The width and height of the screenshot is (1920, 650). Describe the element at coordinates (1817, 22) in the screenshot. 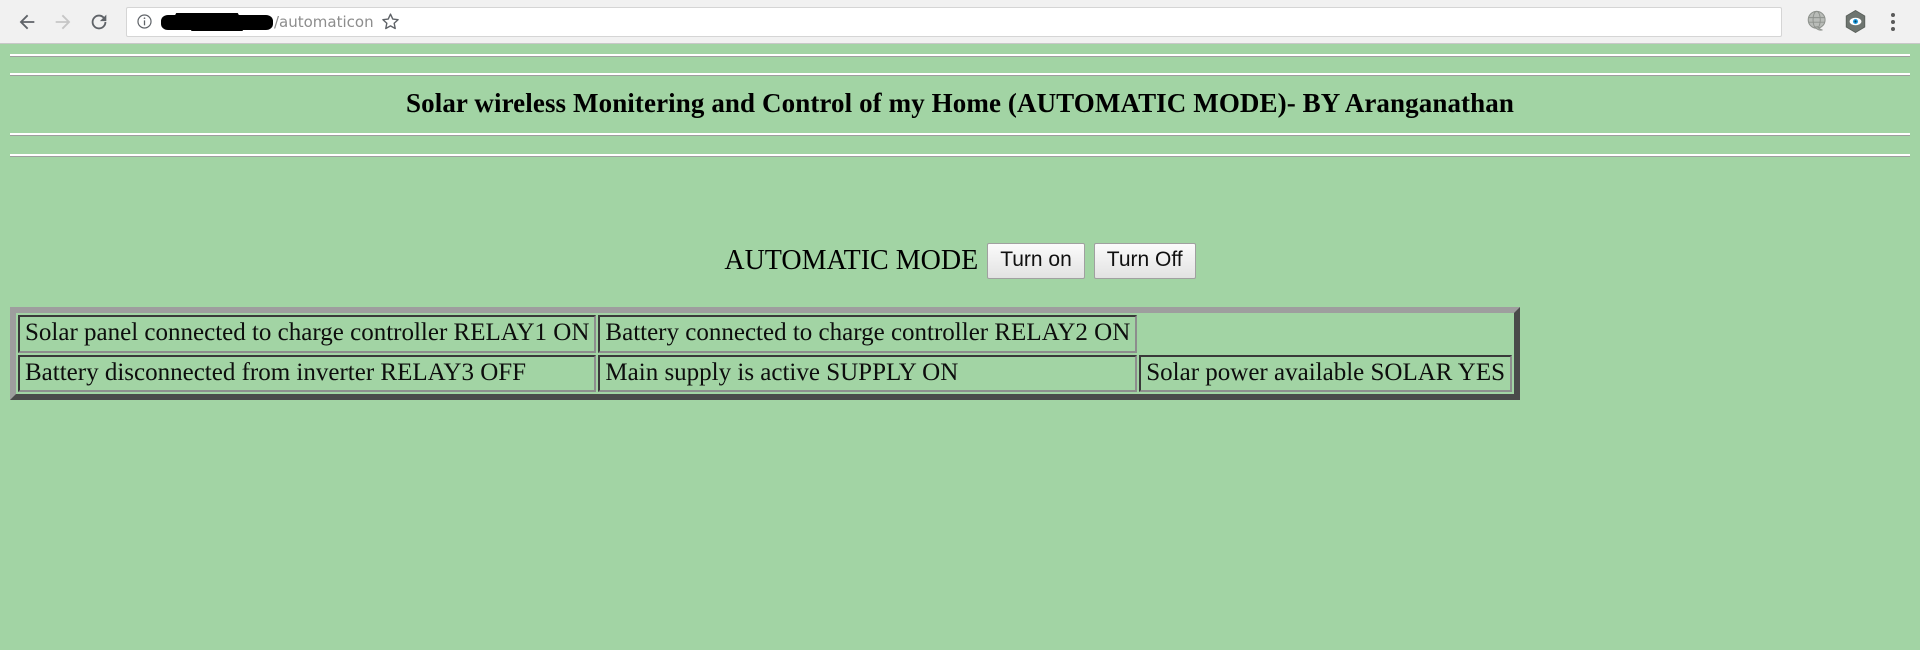

I see `extension-globe-icon` at that location.